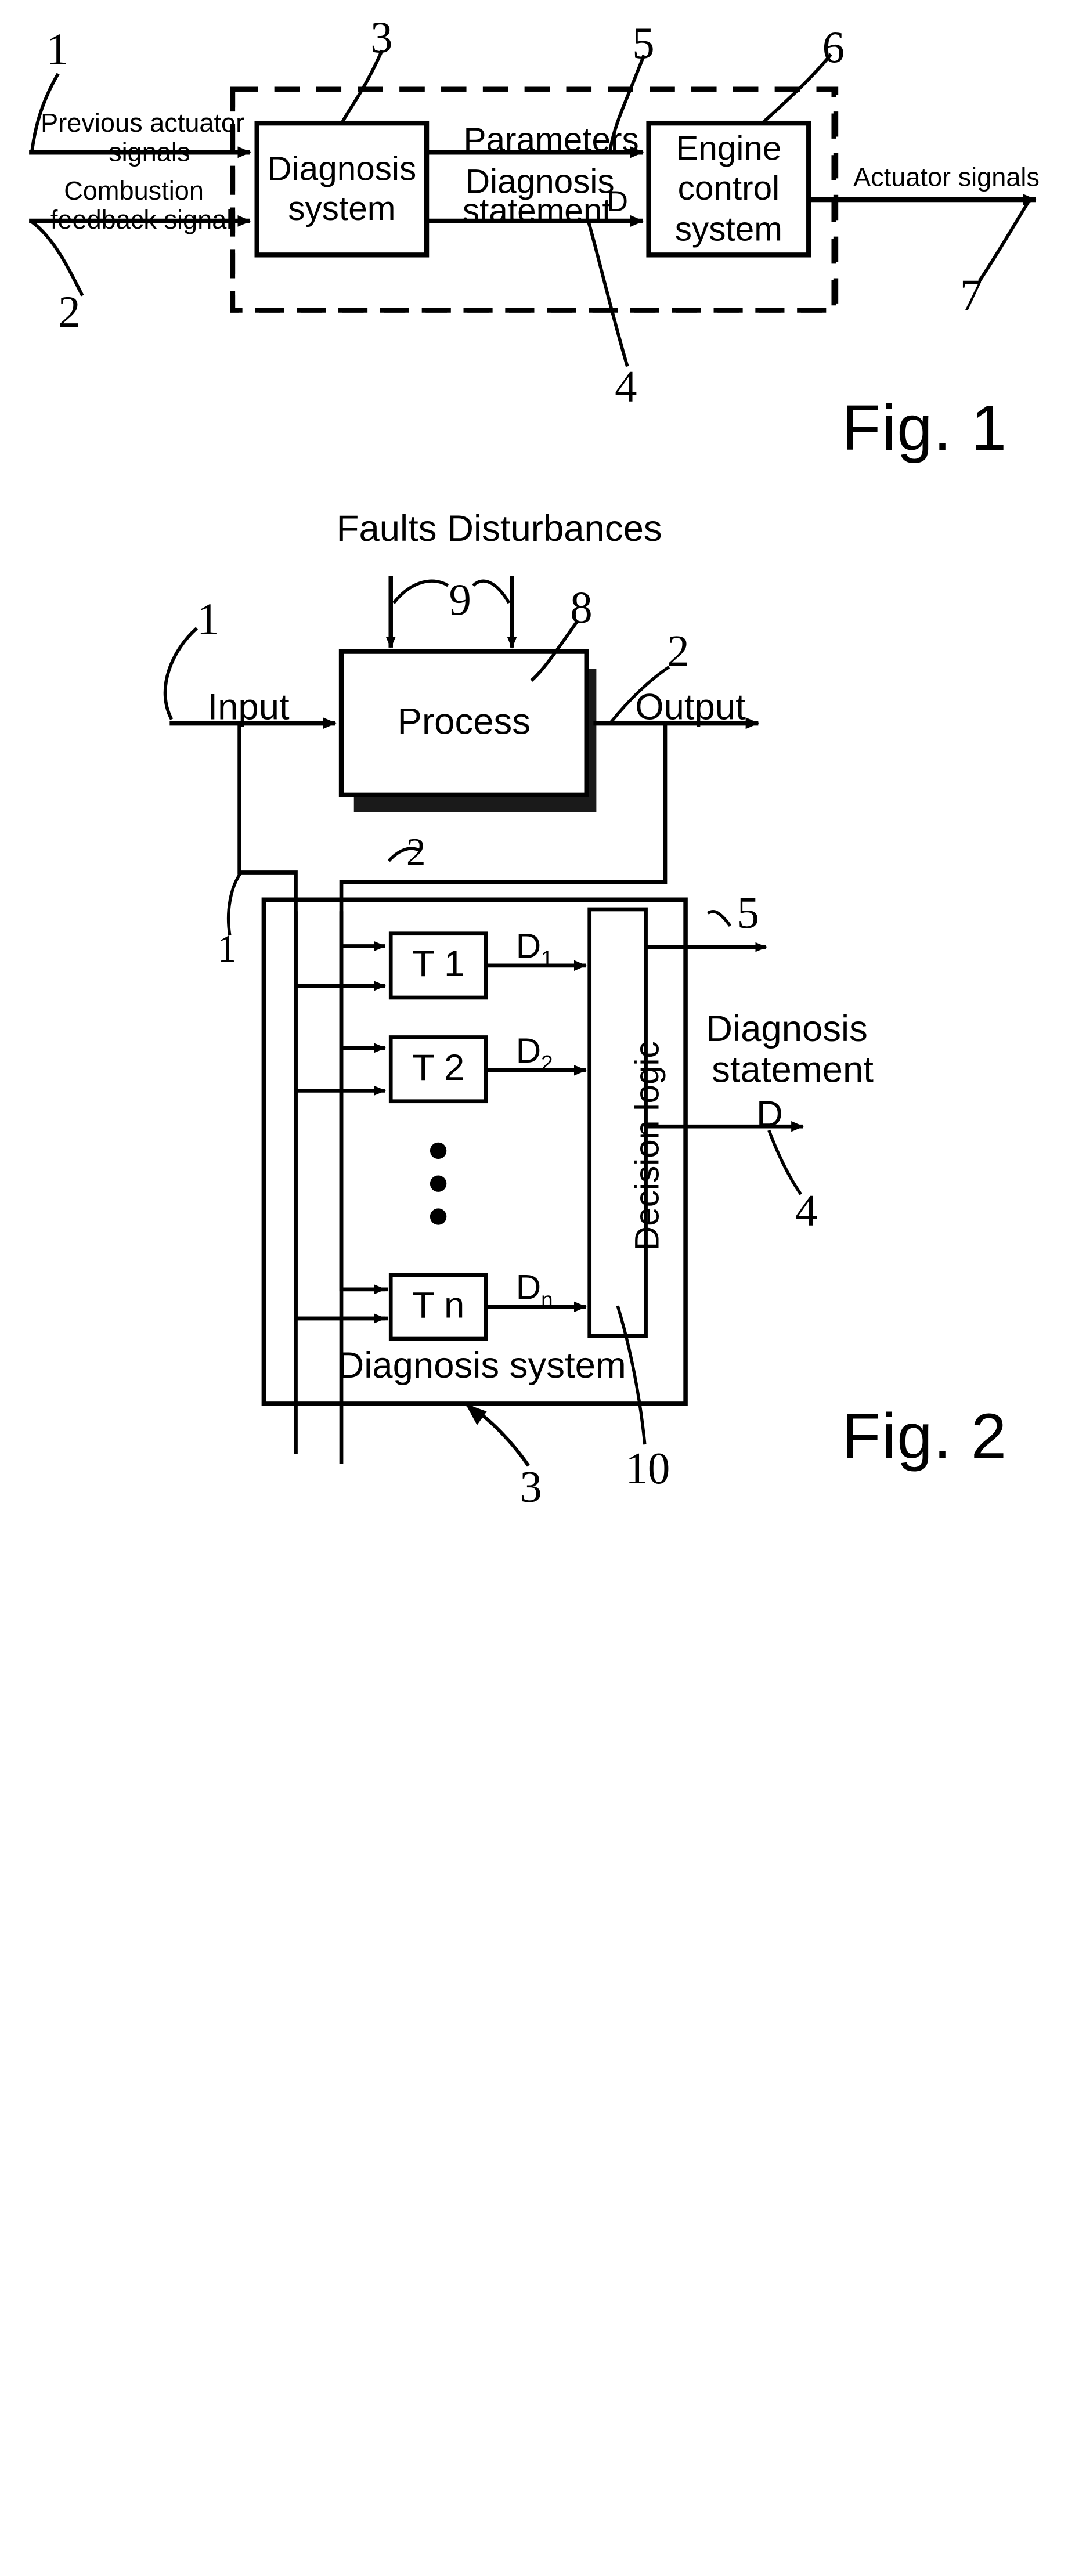  What do you see at coordinates (528, 1050) in the screenshot?
I see `fig2-signal-d2-letter: D` at bounding box center [528, 1050].